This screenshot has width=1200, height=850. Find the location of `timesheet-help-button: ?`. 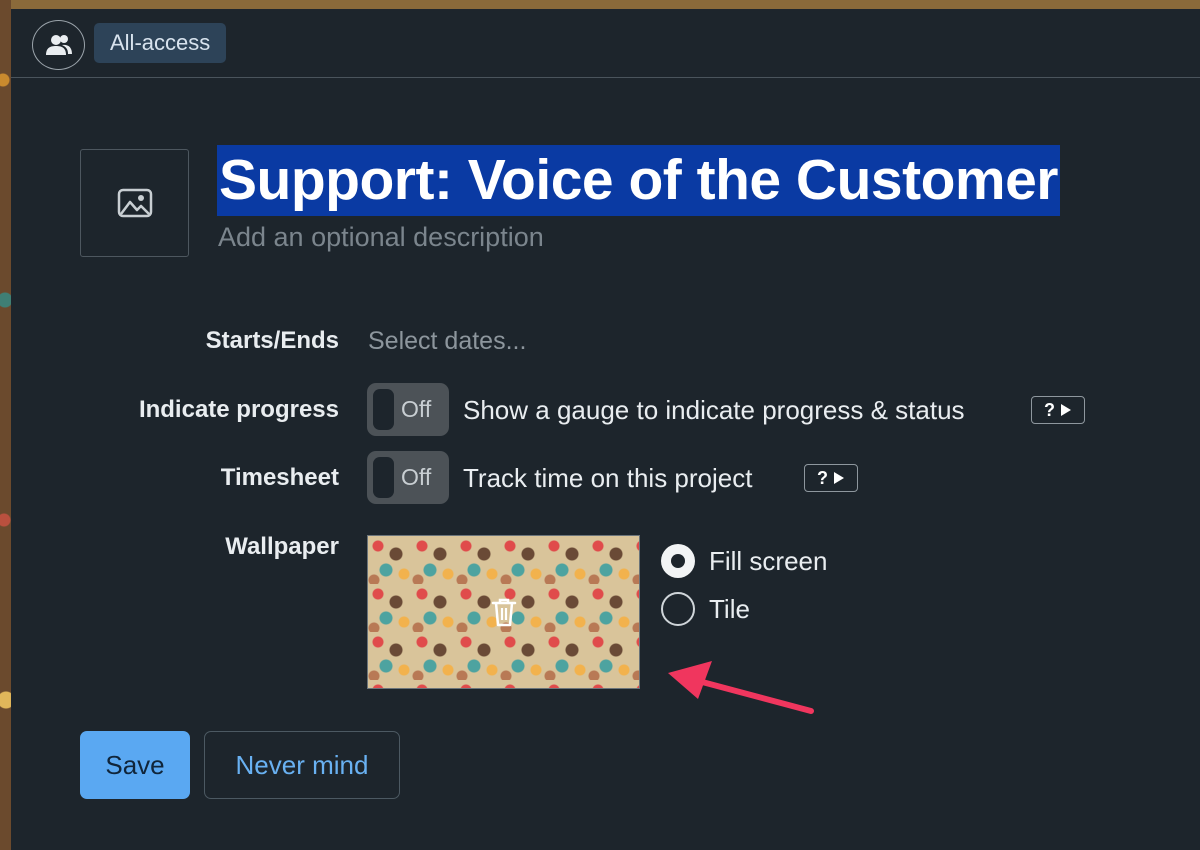

timesheet-help-button: ? is located at coordinates (831, 478).